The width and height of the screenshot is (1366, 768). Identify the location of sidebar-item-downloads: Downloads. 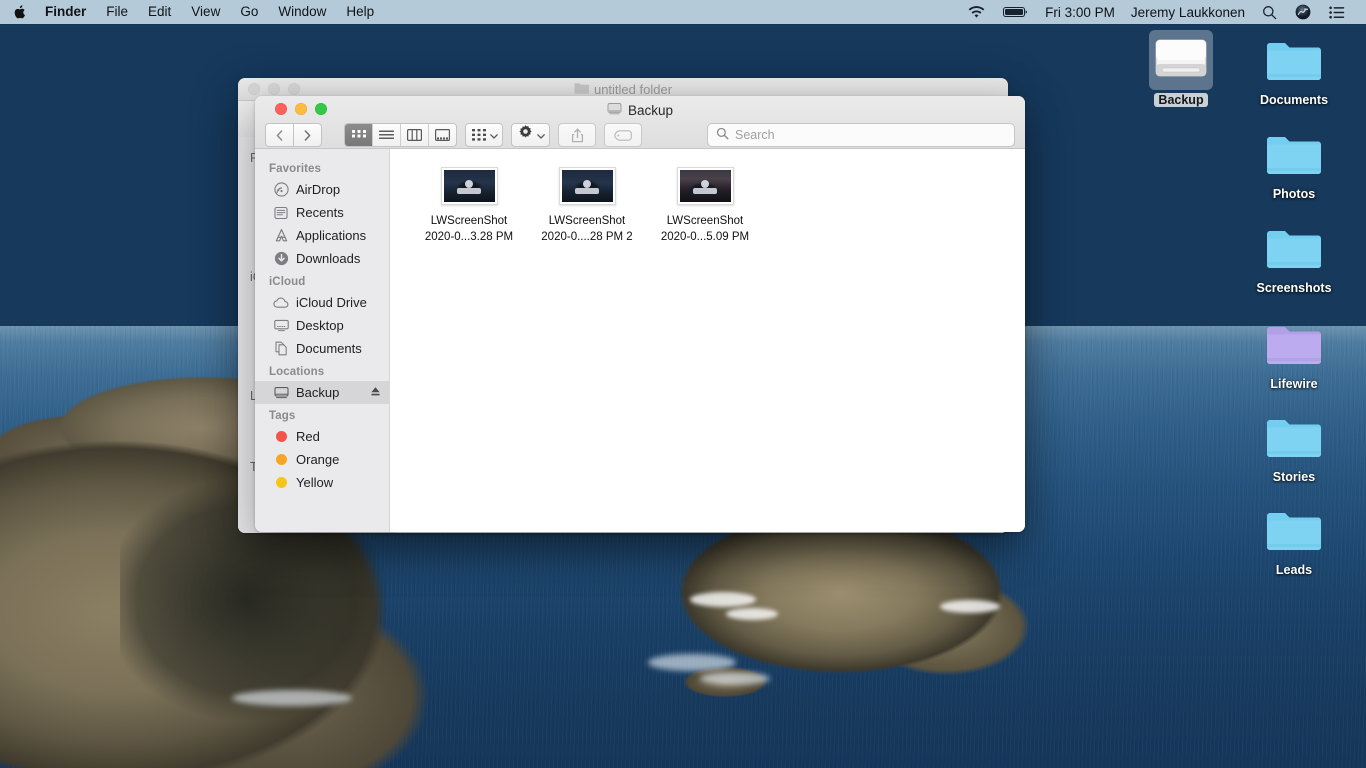
(322, 258).